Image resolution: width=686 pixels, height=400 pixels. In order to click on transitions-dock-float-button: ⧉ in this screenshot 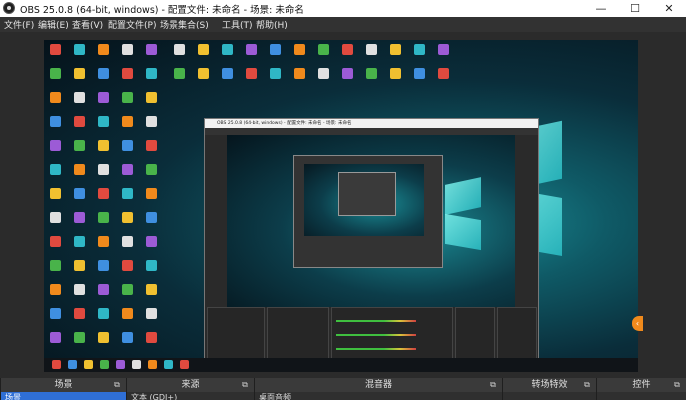, I will do `click(587, 384)`.